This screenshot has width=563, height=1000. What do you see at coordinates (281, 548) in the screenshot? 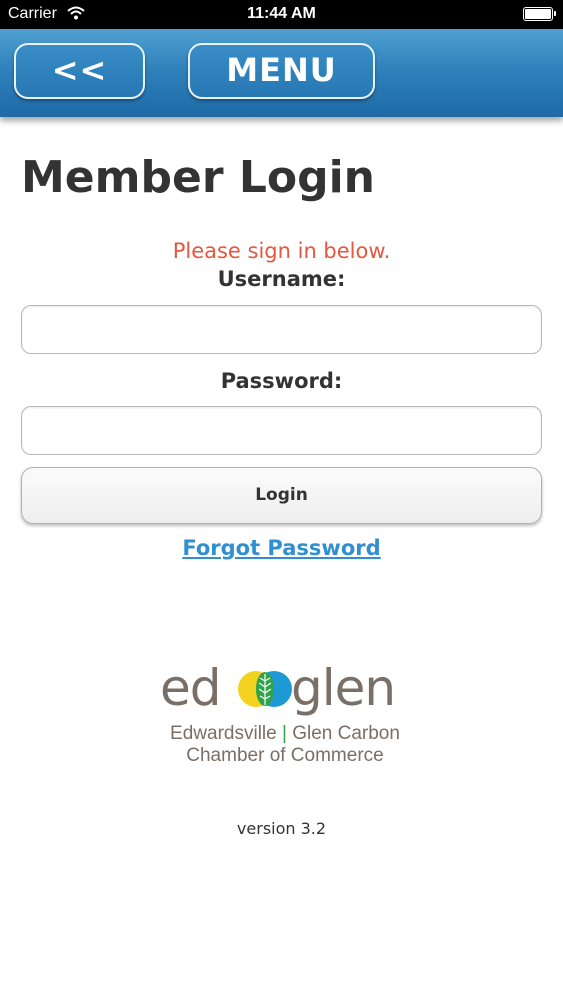
I see `forgot-password-link: Forgot Password` at bounding box center [281, 548].